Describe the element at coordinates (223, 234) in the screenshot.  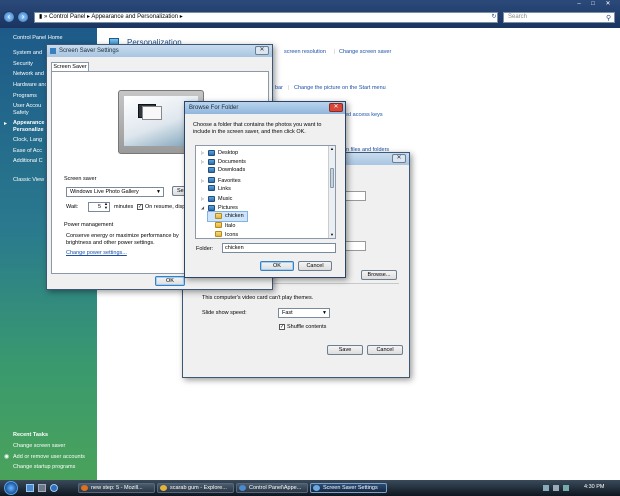
I see `tree-item-icons: Icons` at that location.